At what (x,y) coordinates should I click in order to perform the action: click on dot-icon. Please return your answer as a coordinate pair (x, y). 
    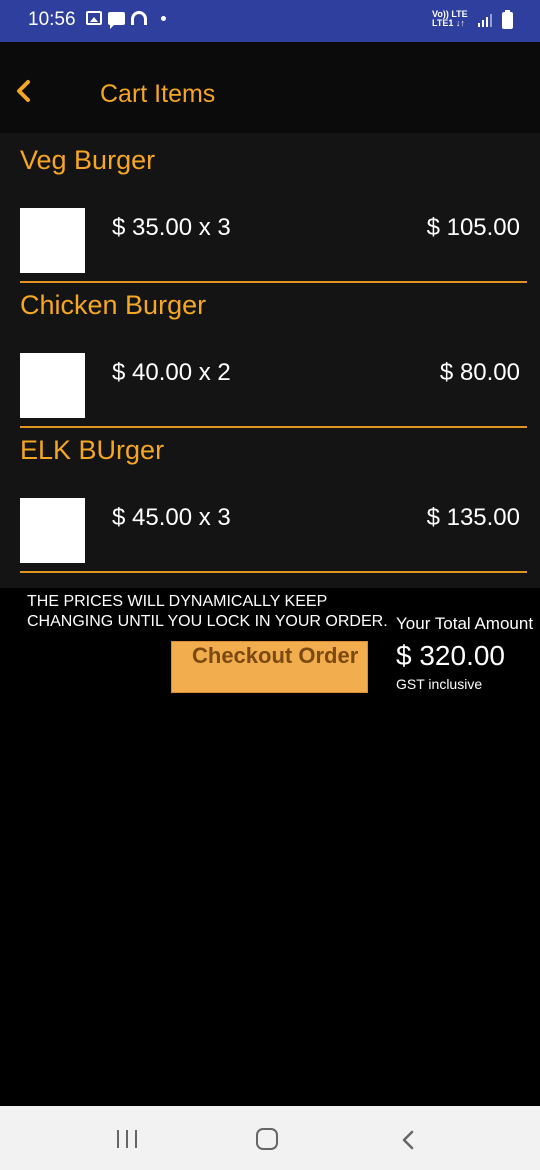
    Looking at the image, I should click on (163, 18).